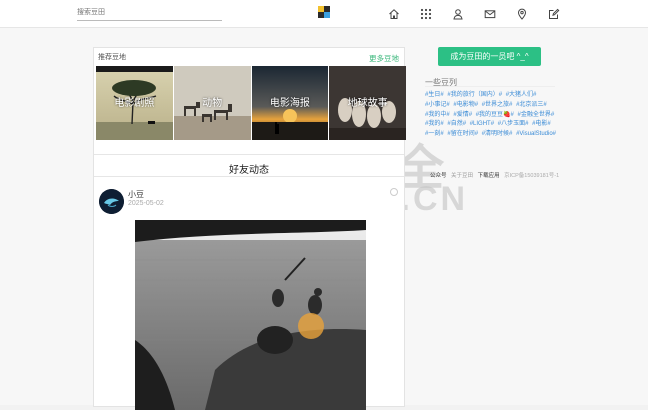 The image size is (648, 410). What do you see at coordinates (482, 124) in the screenshot?
I see `tag-link: #LIGHT#` at bounding box center [482, 124].